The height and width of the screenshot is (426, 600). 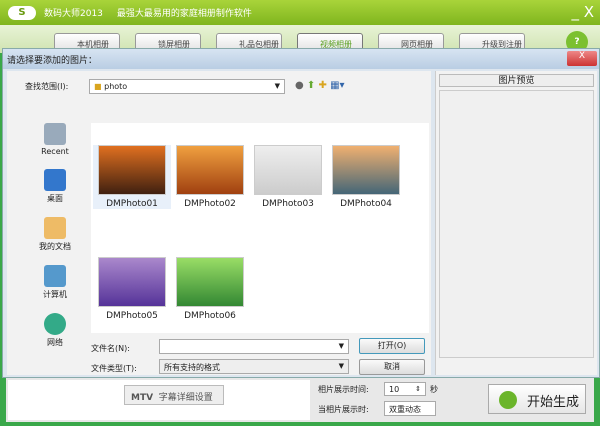 I want to click on place-label: Recent, so click(x=55, y=151).